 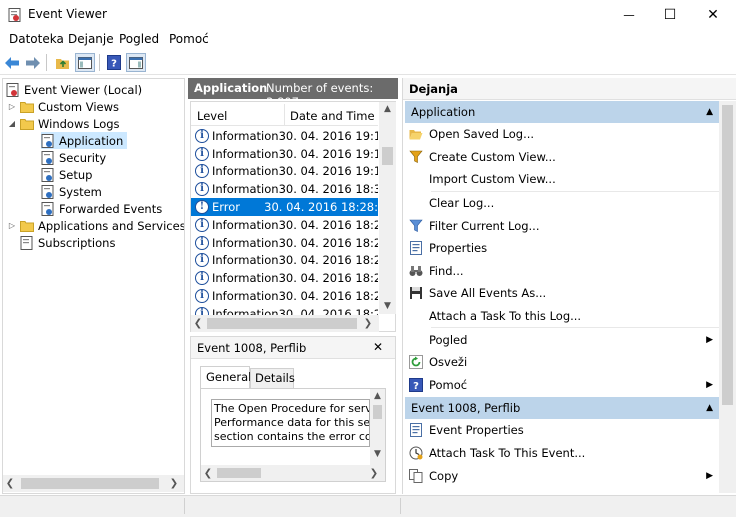 I want to click on maximize-button: ☐, so click(x=670, y=15).